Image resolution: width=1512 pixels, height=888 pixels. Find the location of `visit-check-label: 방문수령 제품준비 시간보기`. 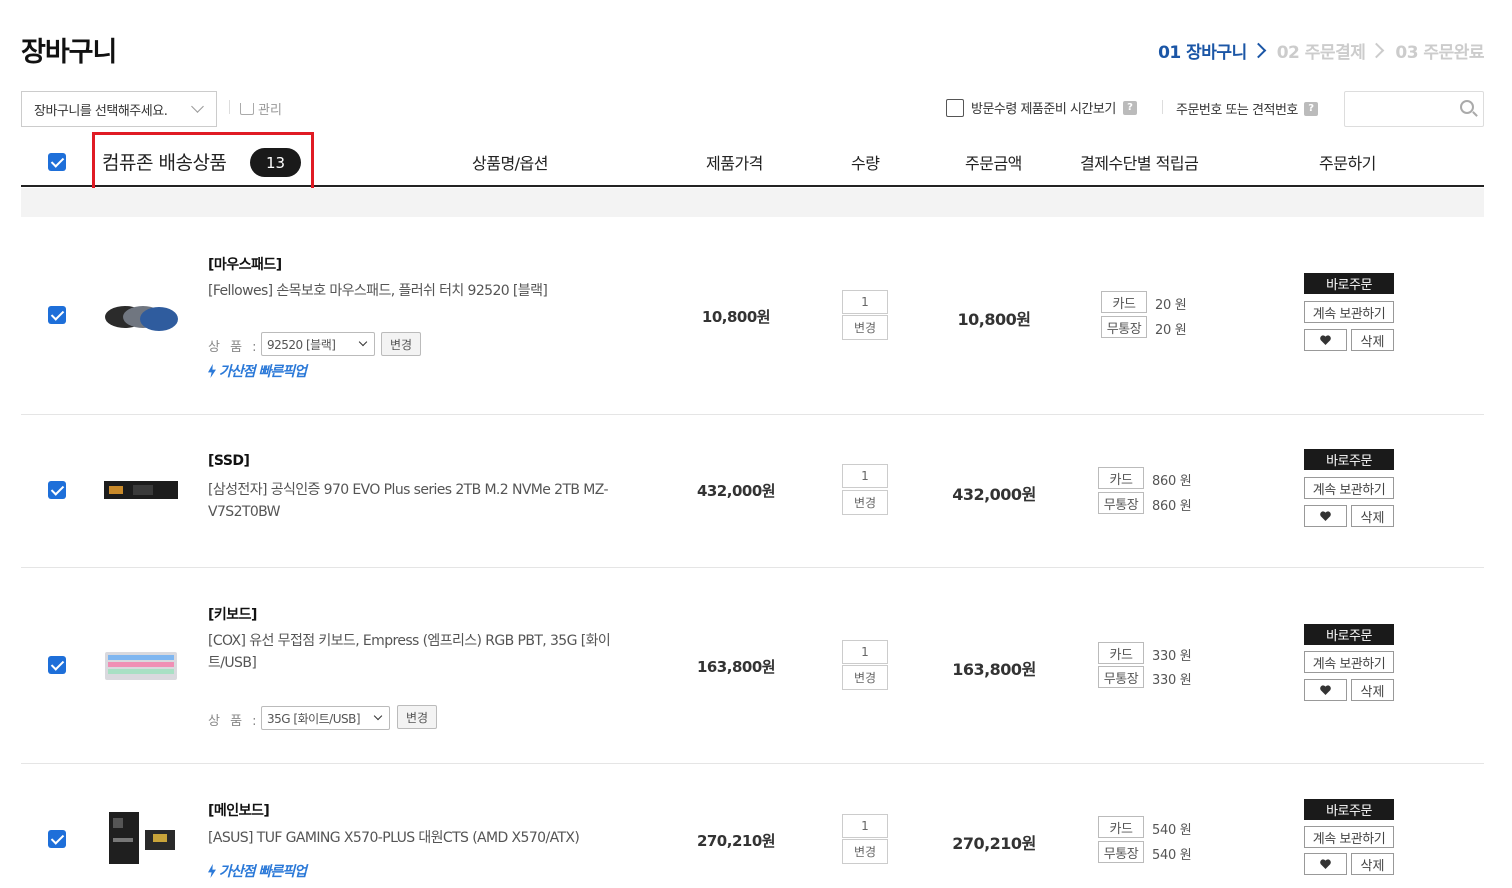

visit-check-label: 방문수령 제품준비 시간보기 is located at coordinates (1043, 109).